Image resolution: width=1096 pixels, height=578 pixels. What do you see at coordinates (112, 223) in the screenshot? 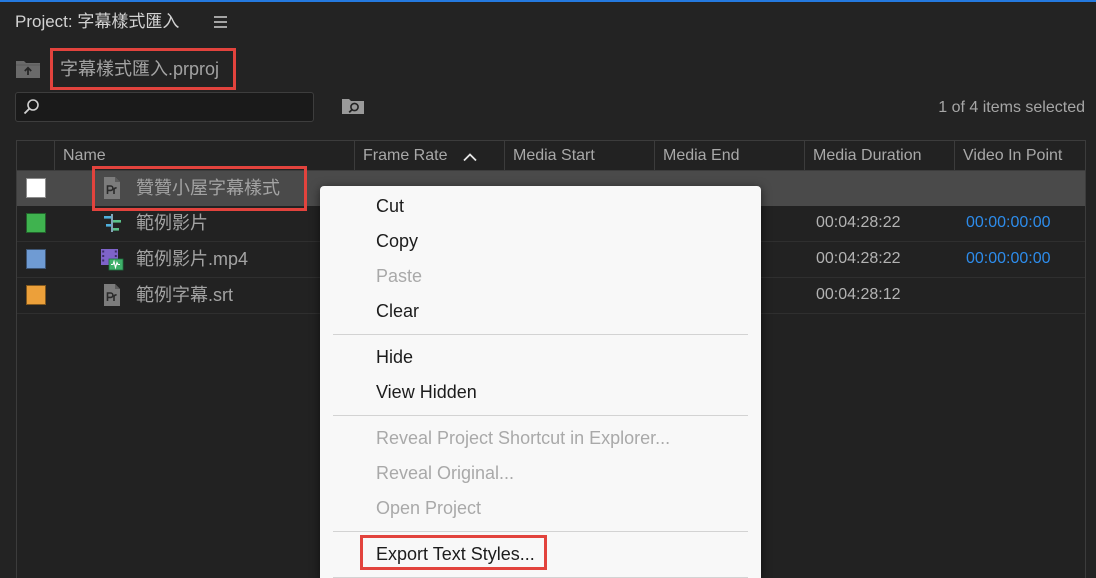
I see `sequence-icon` at bounding box center [112, 223].